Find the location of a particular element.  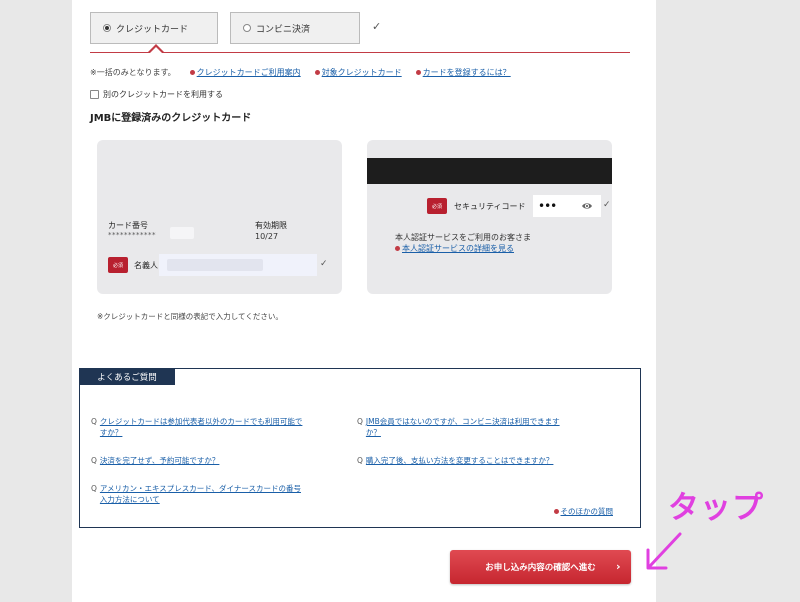

eye-icon is located at coordinates (587, 206).